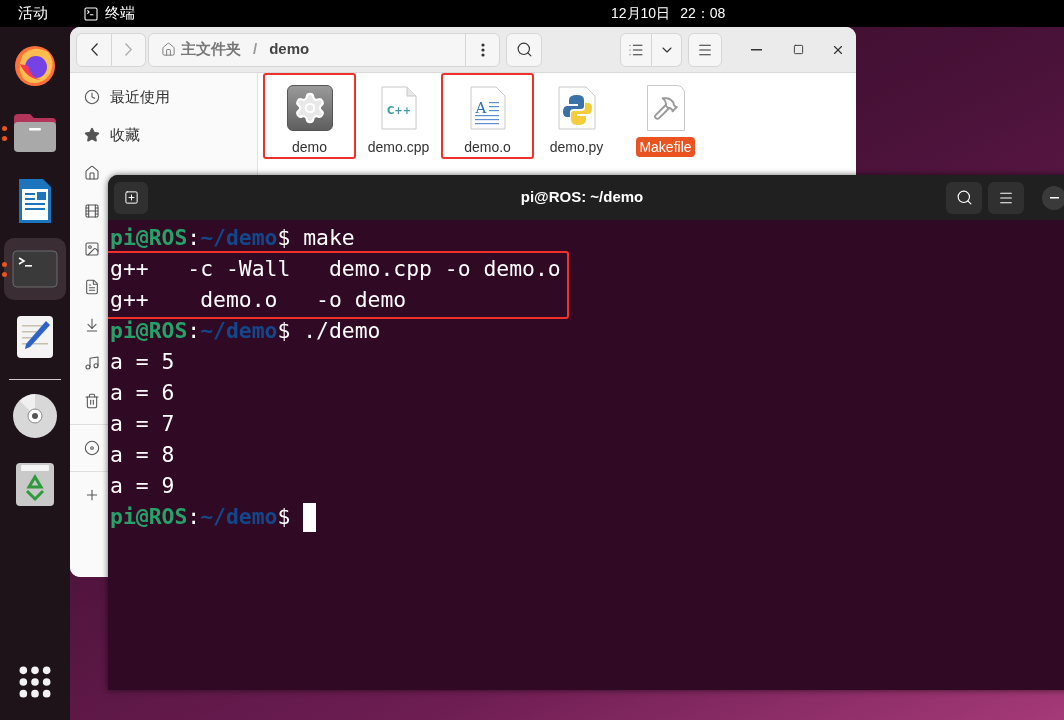 This screenshot has width=1064, height=720. What do you see at coordinates (142, 424) in the screenshot?
I see `terminal-line: a = 7` at bounding box center [142, 424].